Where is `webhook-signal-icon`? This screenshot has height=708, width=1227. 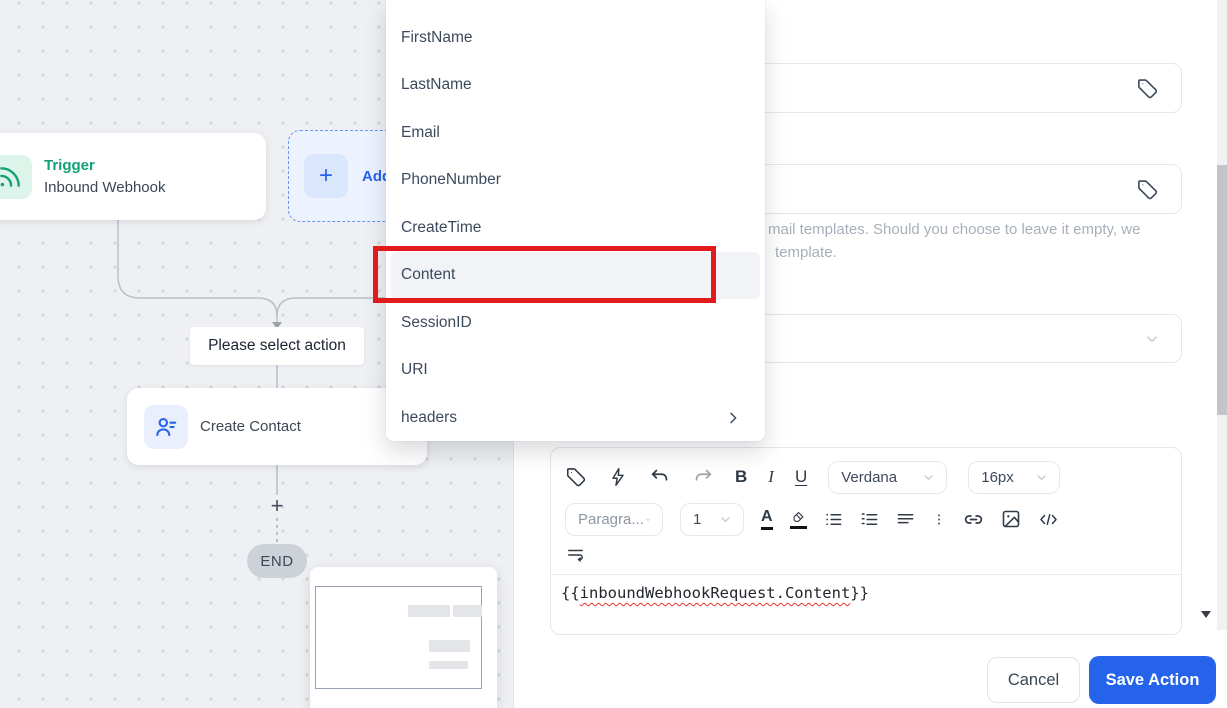 webhook-signal-icon is located at coordinates (16, 176).